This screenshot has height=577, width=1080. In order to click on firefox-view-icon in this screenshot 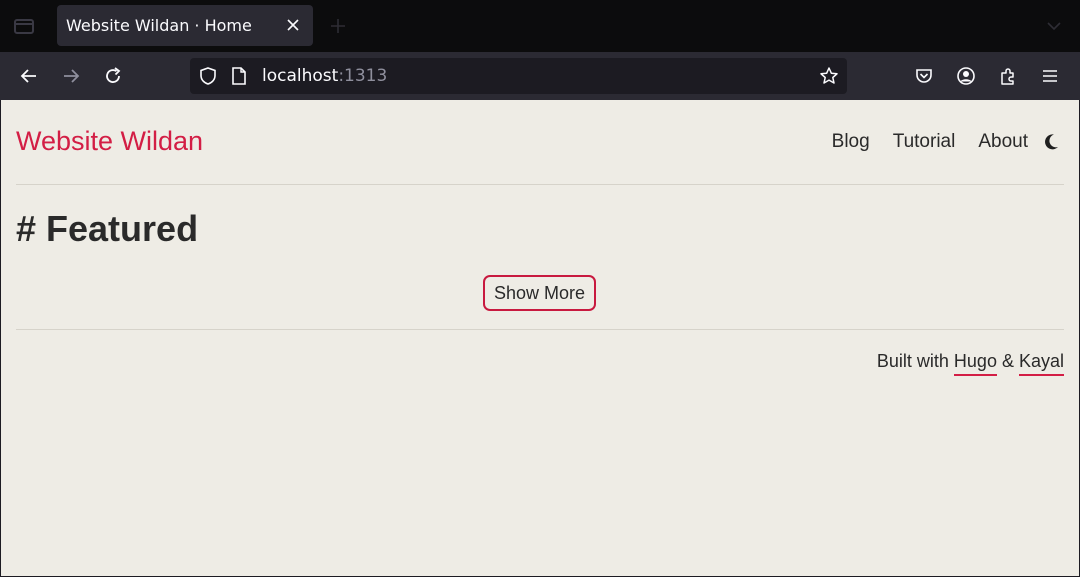, I will do `click(24, 26)`.